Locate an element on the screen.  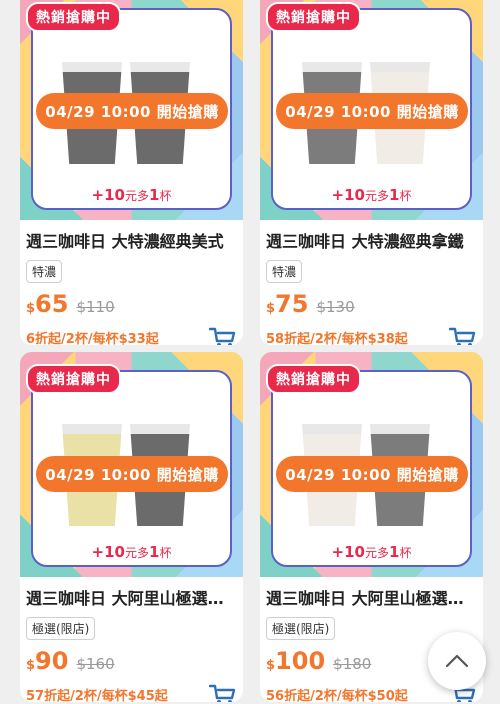
product-name: 週三咖啡日 大阿里山極選美式 is located at coordinates (131, 597).